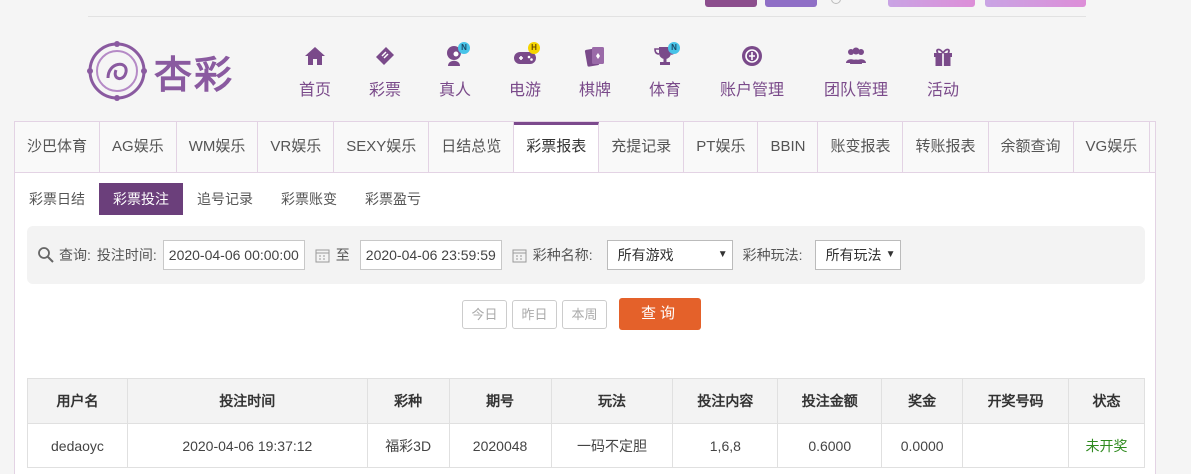 This screenshot has width=1191, height=474. I want to click on tab-daily-overview: 日结总览, so click(472, 147).